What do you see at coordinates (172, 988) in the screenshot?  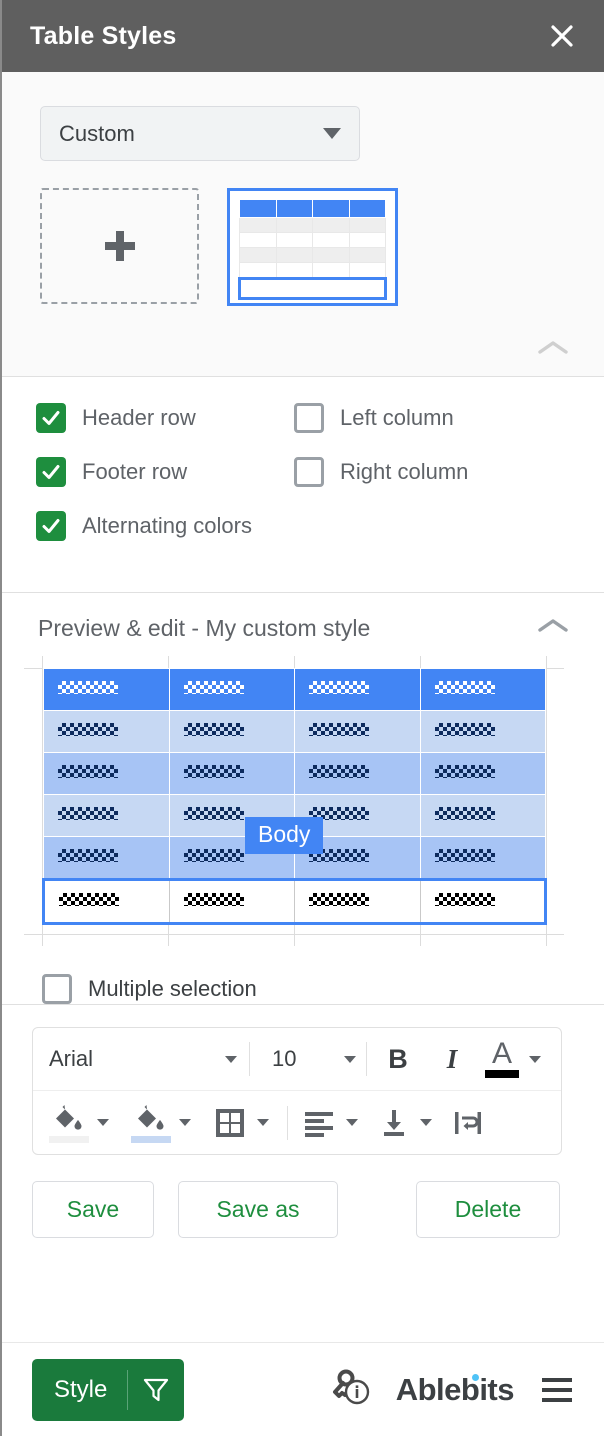 I see `multiple-selection-label: Multiple selection` at bounding box center [172, 988].